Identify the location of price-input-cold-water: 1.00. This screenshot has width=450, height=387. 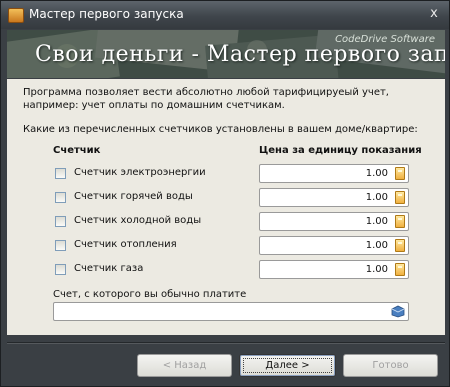
(334, 221).